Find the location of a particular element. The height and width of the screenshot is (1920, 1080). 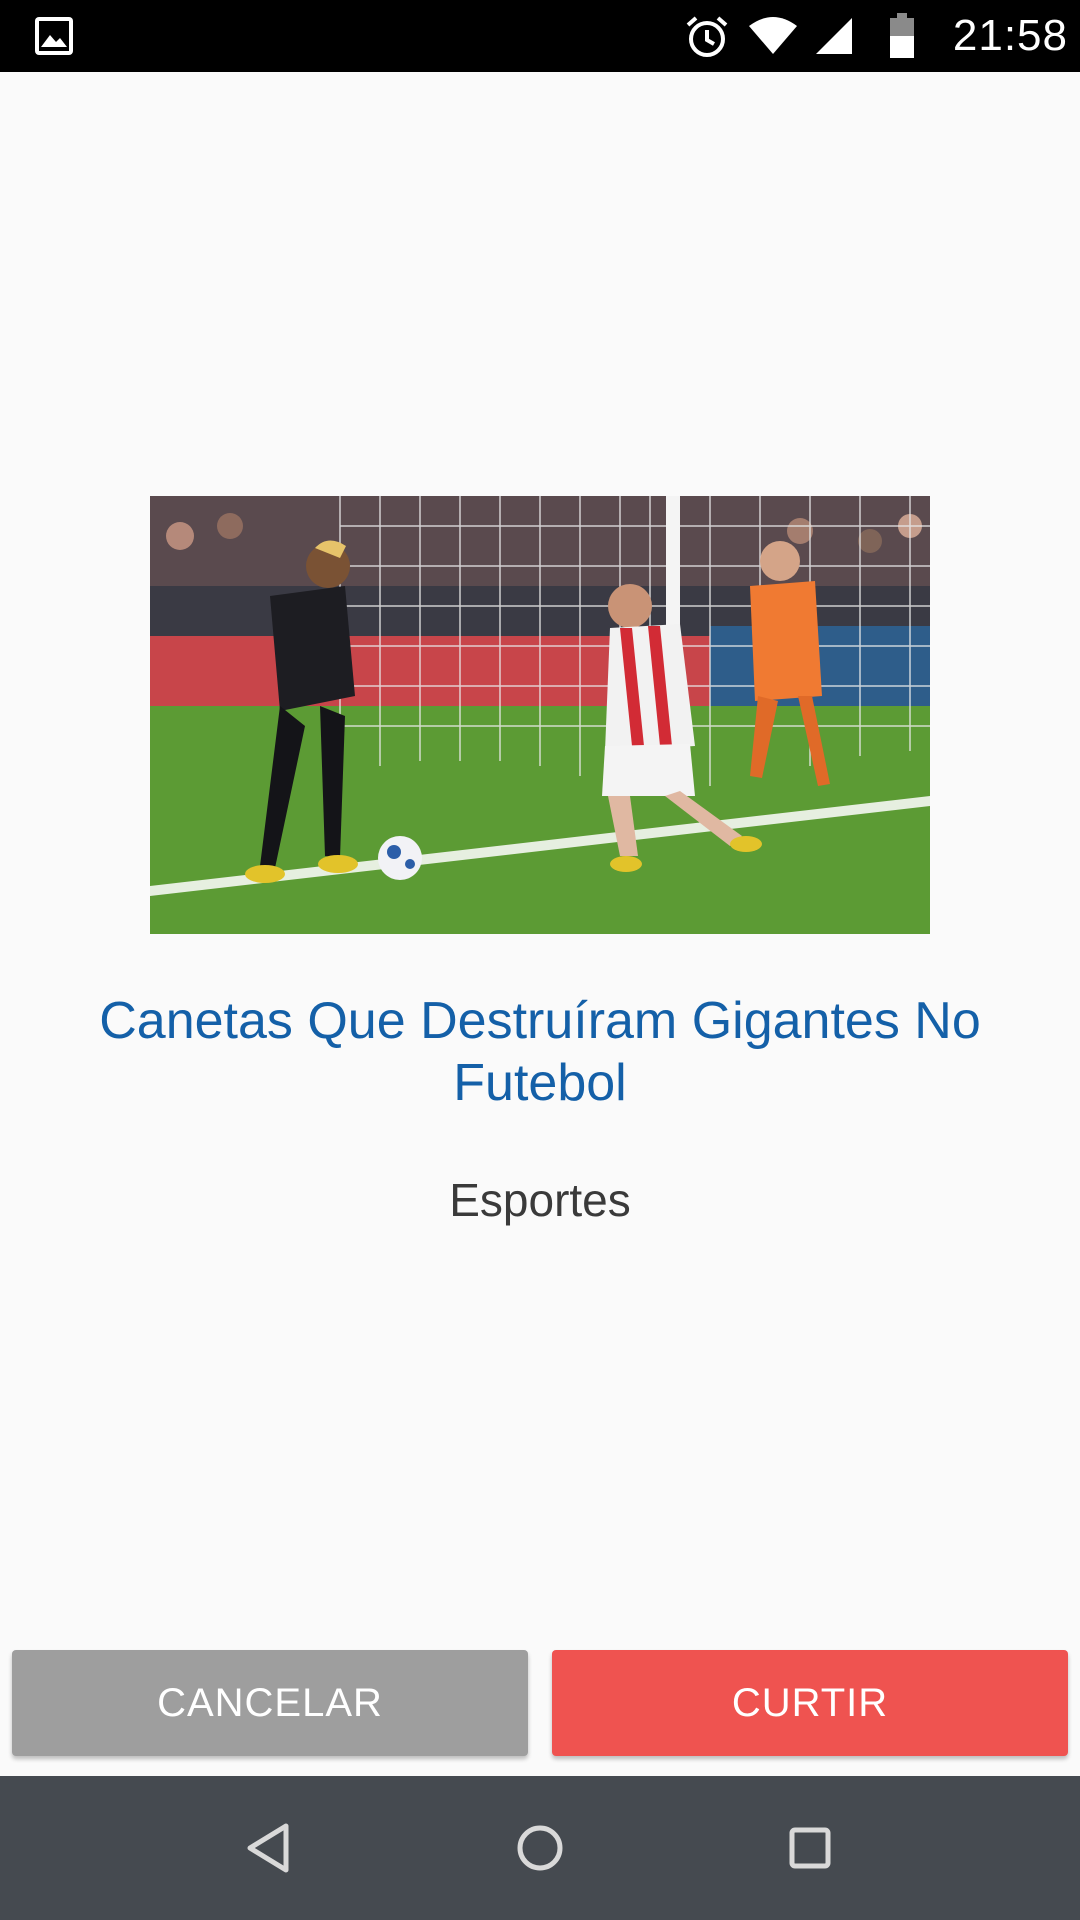

status-bar: 21:58 is located at coordinates (540, 36).